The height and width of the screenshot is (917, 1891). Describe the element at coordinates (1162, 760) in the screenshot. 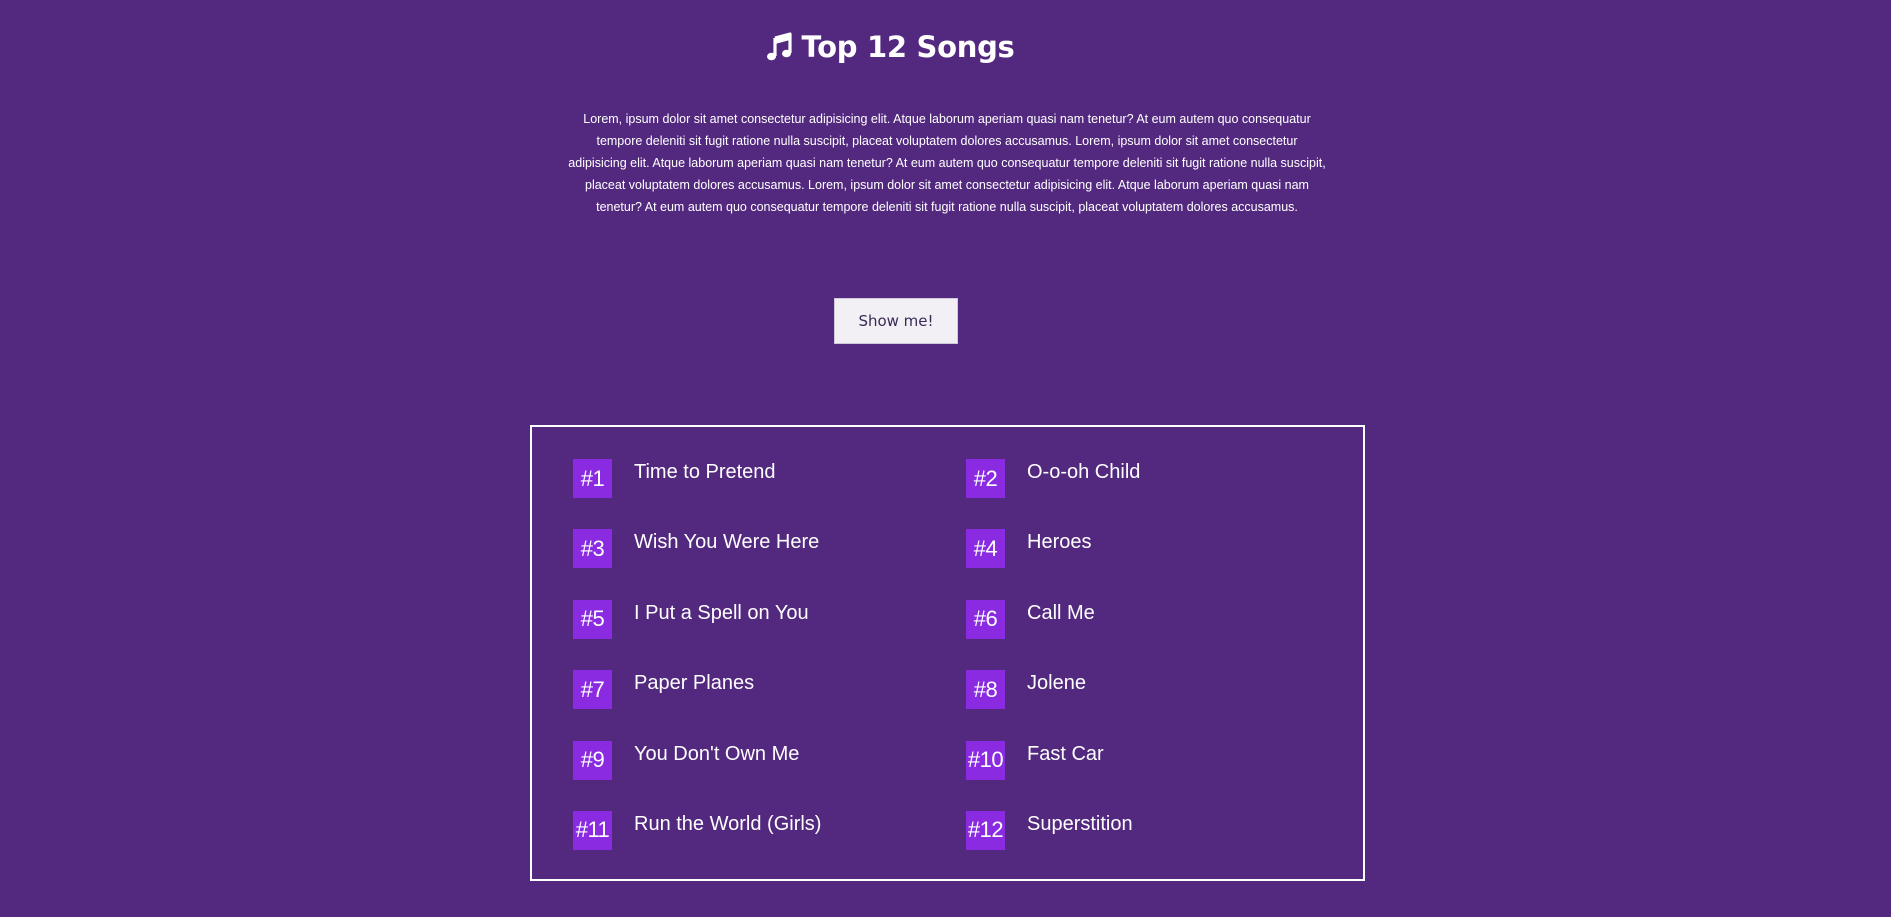

I see `song-item: #10 Fast Car` at that location.